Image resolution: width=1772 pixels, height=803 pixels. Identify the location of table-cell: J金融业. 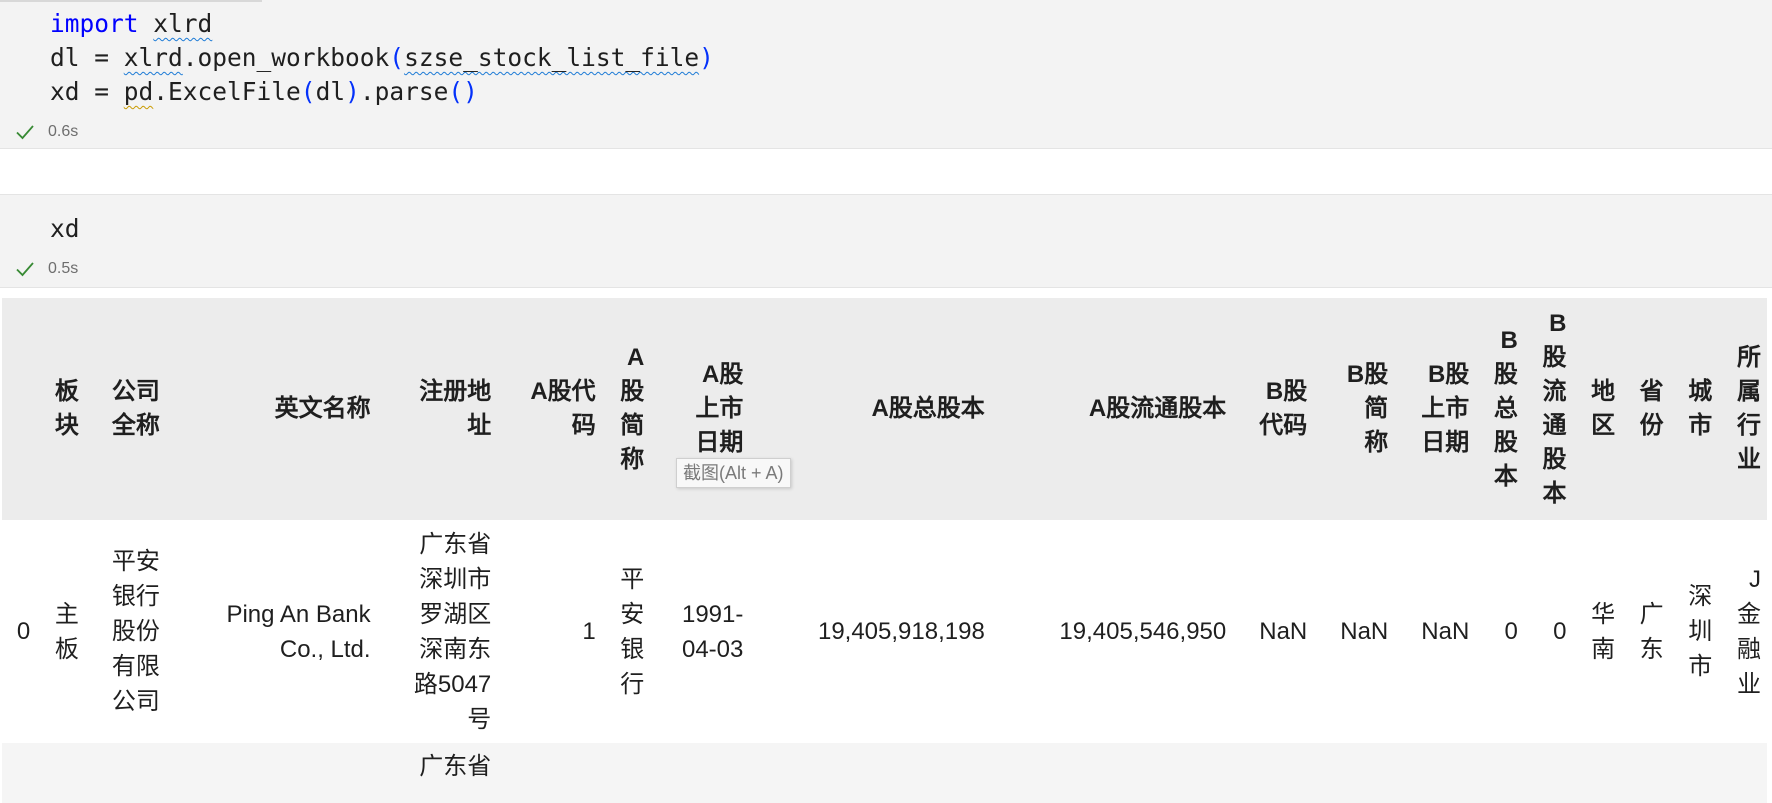
(1749, 631).